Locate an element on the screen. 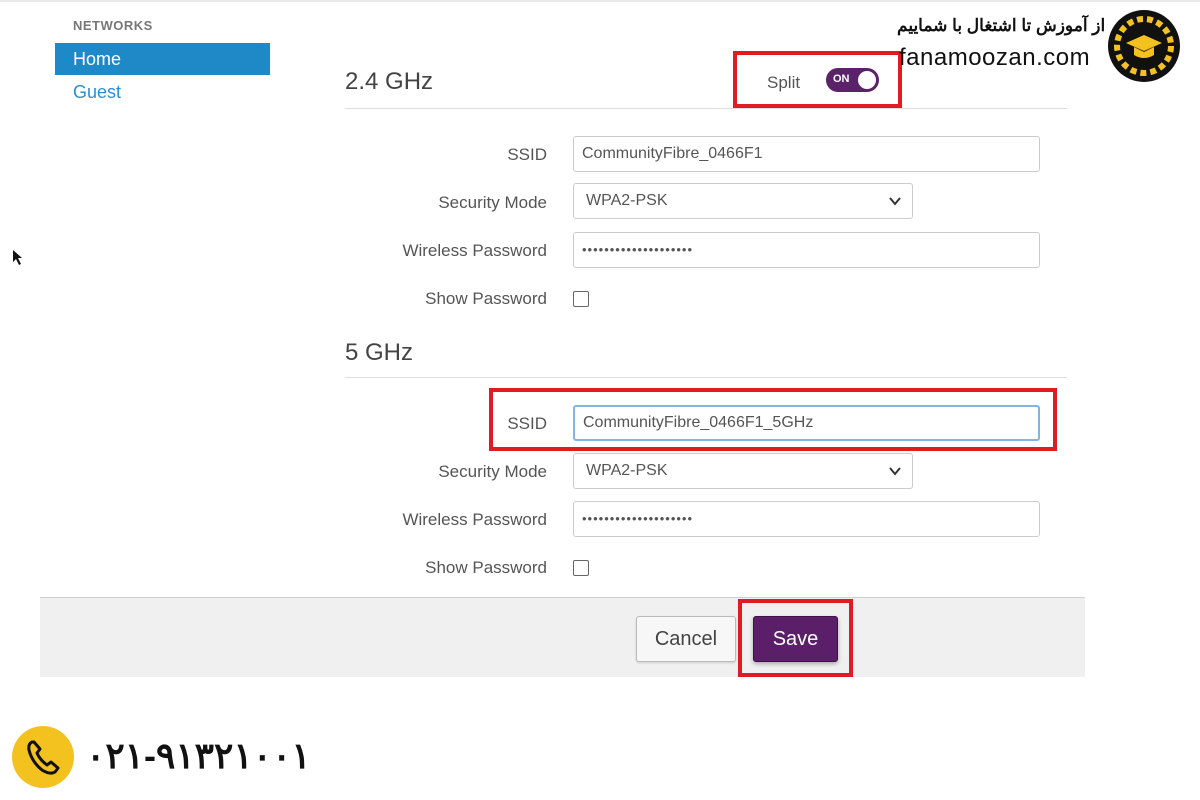 The image size is (1200, 800). security-mode-value-5: WPA2-PSK is located at coordinates (627, 470).